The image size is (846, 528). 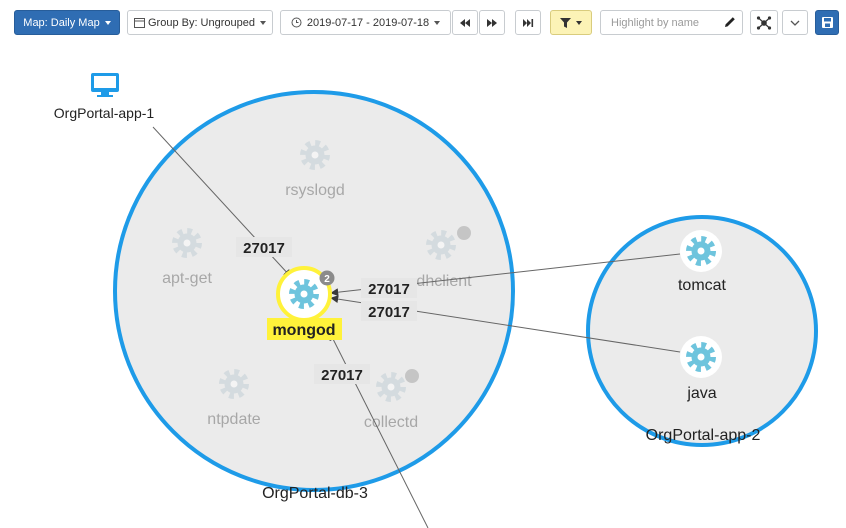 What do you see at coordinates (671, 22) in the screenshot?
I see `highlight-search-input` at bounding box center [671, 22].